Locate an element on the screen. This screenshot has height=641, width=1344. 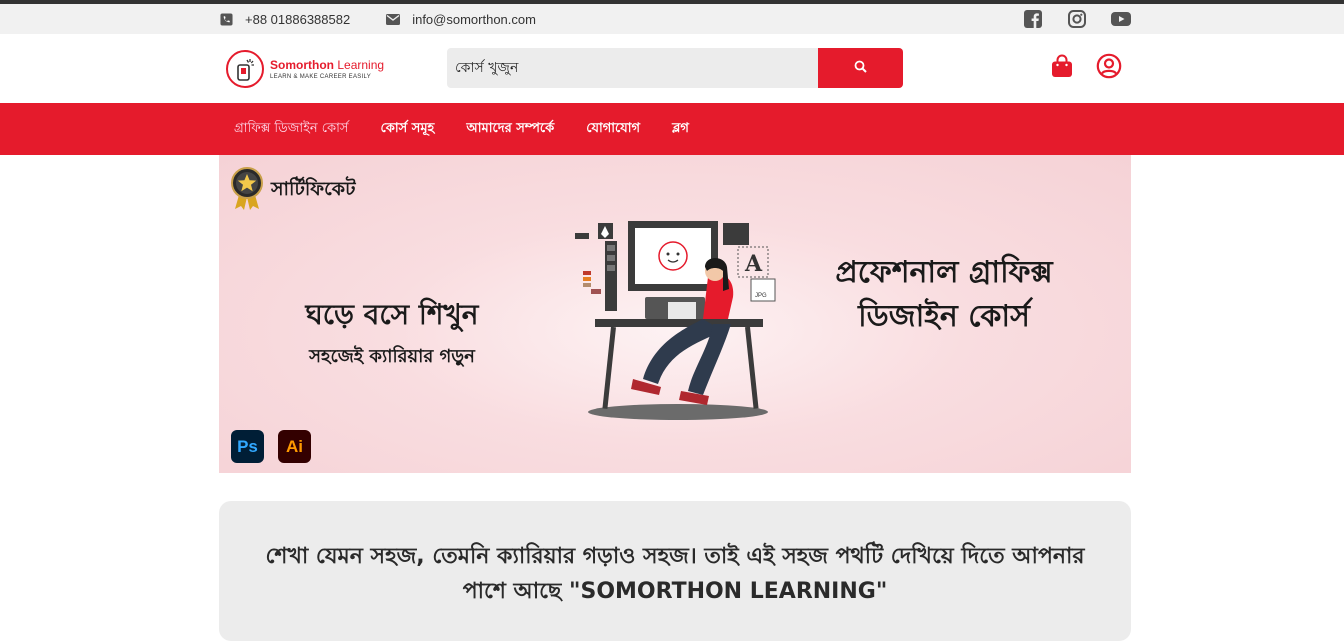
nav-item-about: আমাদের সম্পর্কে is located at coordinates (510, 129).